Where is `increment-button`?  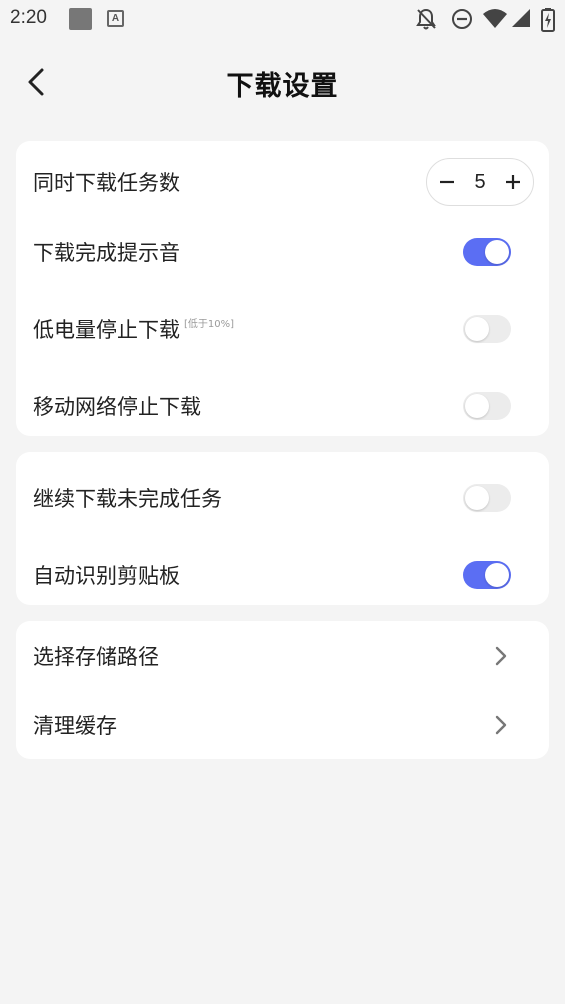
increment-button is located at coordinates (513, 182).